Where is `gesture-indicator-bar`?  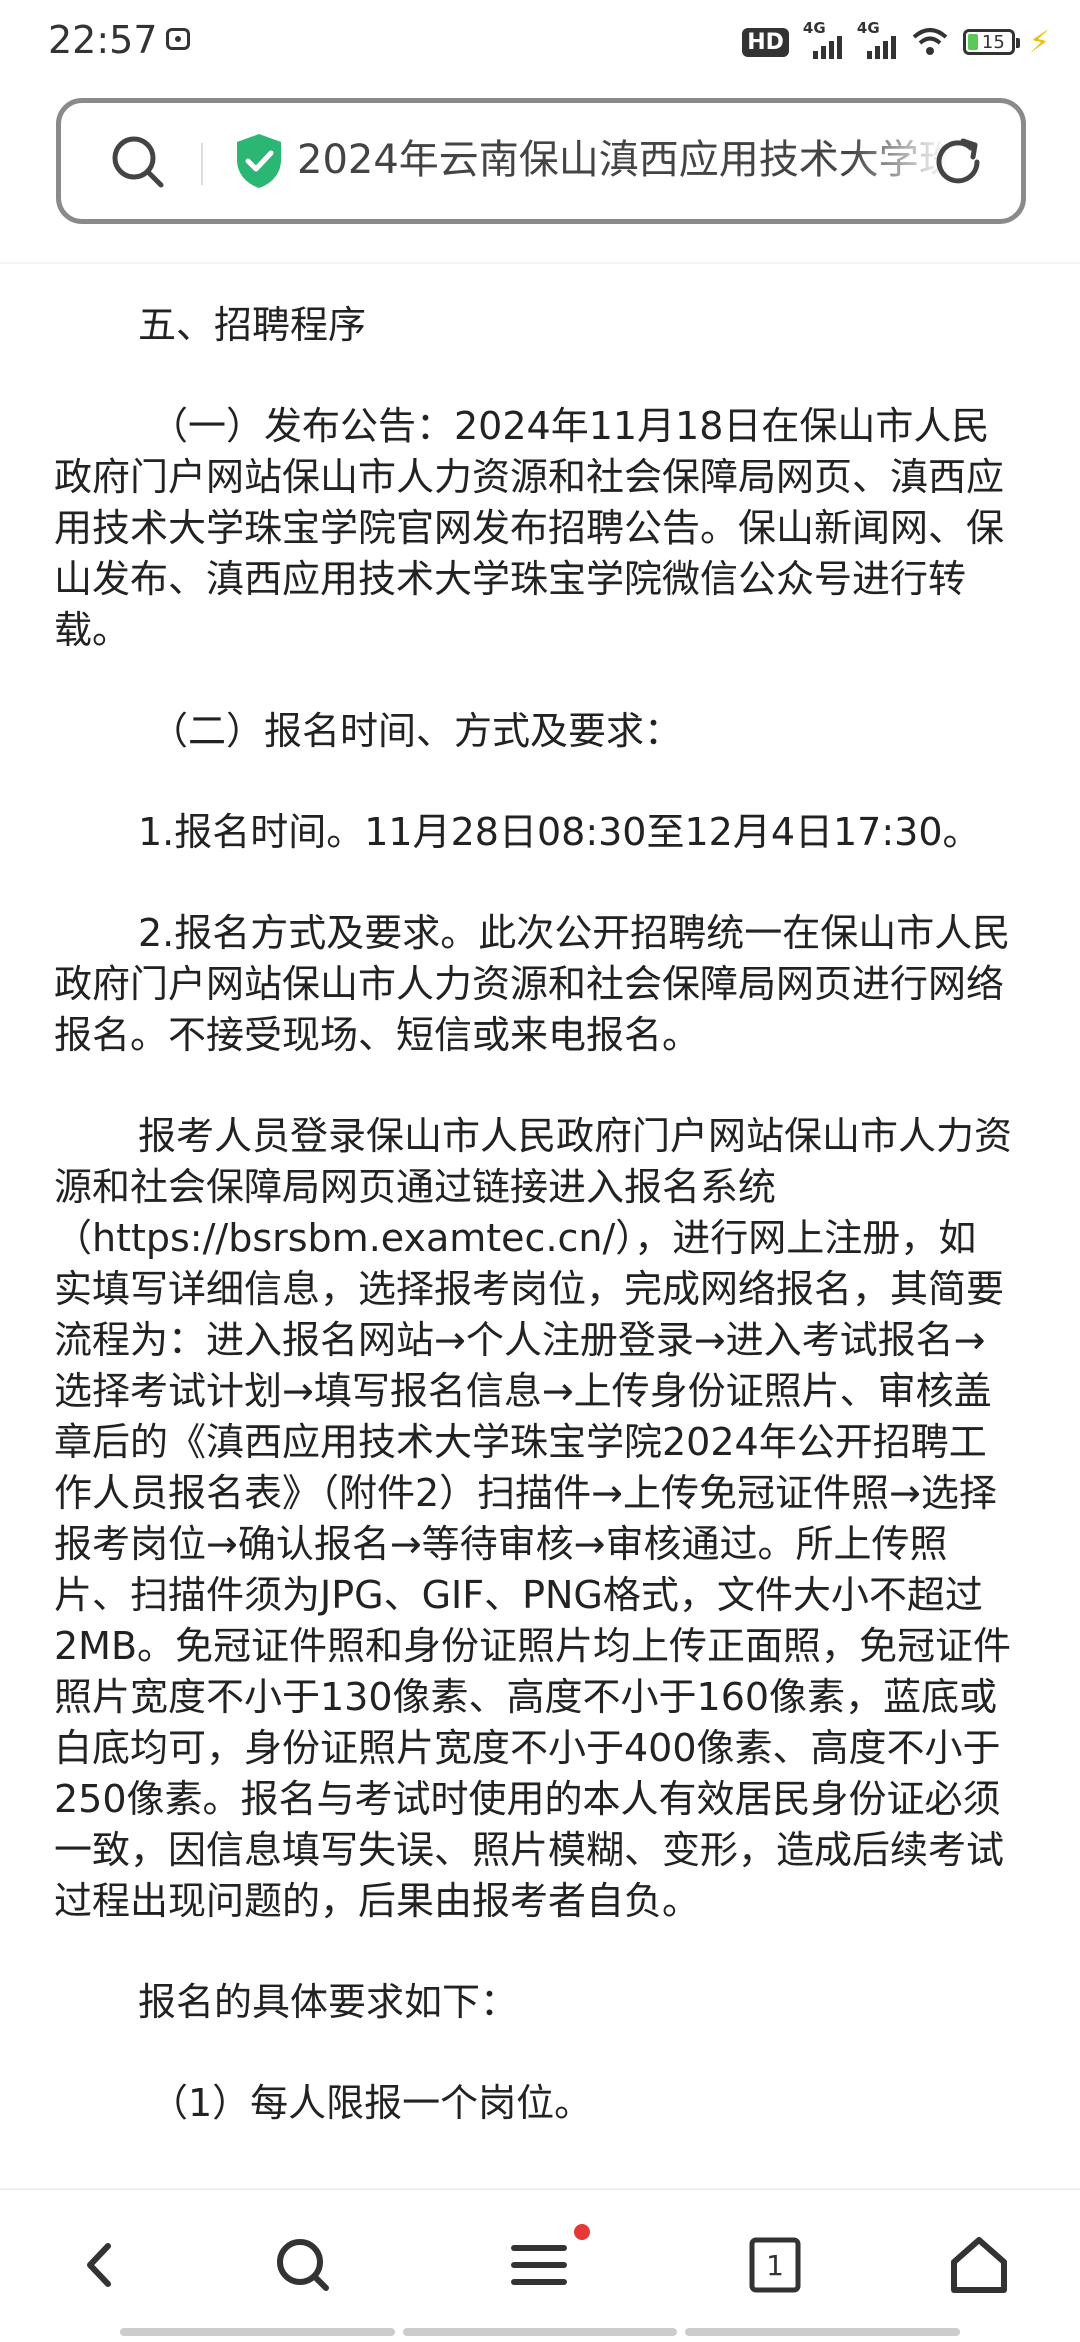
gesture-indicator-bar is located at coordinates (540, 2332).